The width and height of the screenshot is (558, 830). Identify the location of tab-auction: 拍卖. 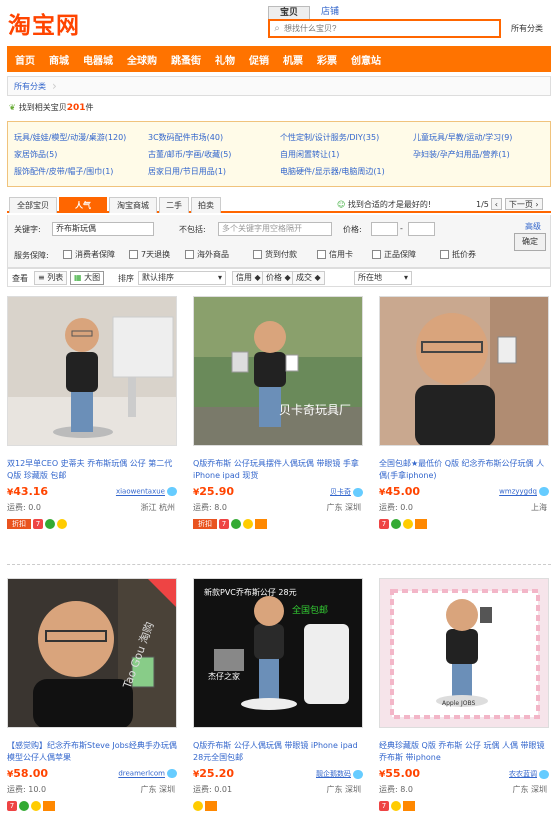
(206, 205).